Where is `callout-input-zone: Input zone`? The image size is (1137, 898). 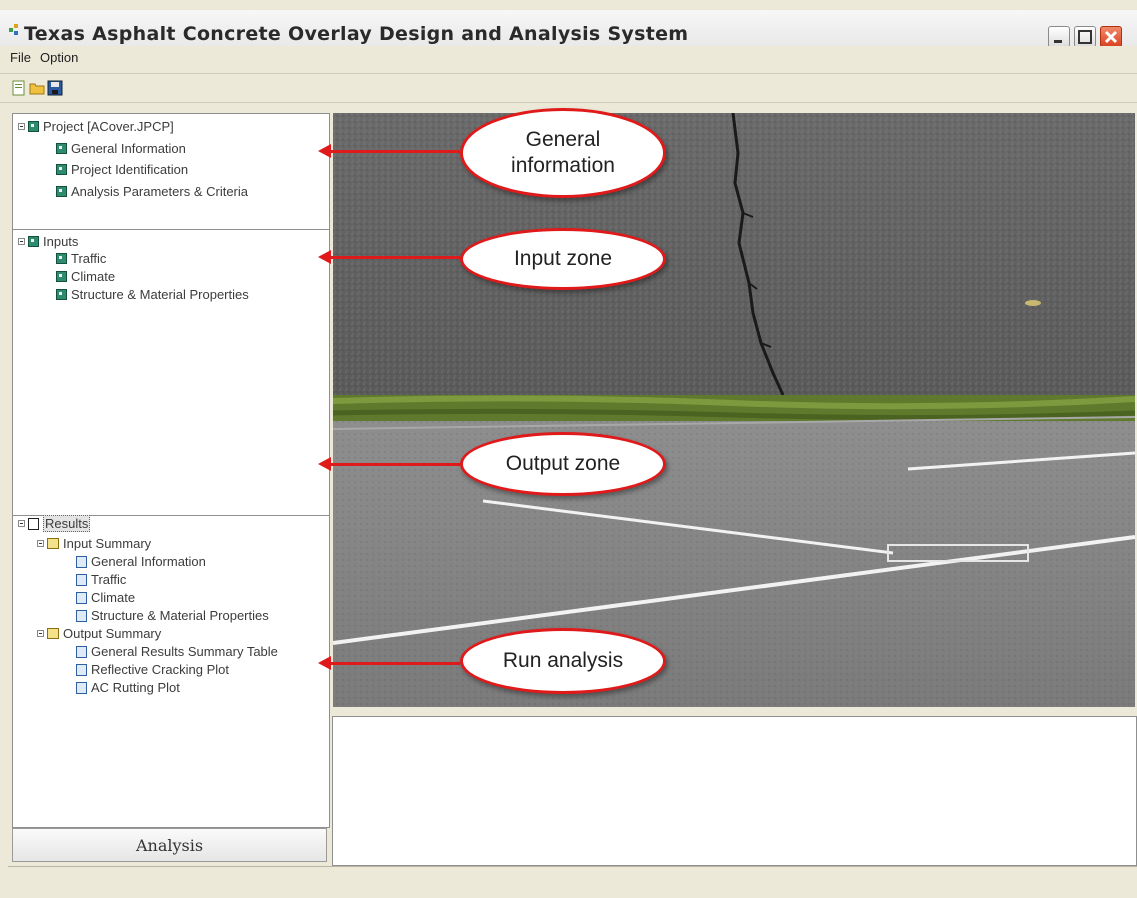
callout-input-zone: Input zone is located at coordinates (563, 259).